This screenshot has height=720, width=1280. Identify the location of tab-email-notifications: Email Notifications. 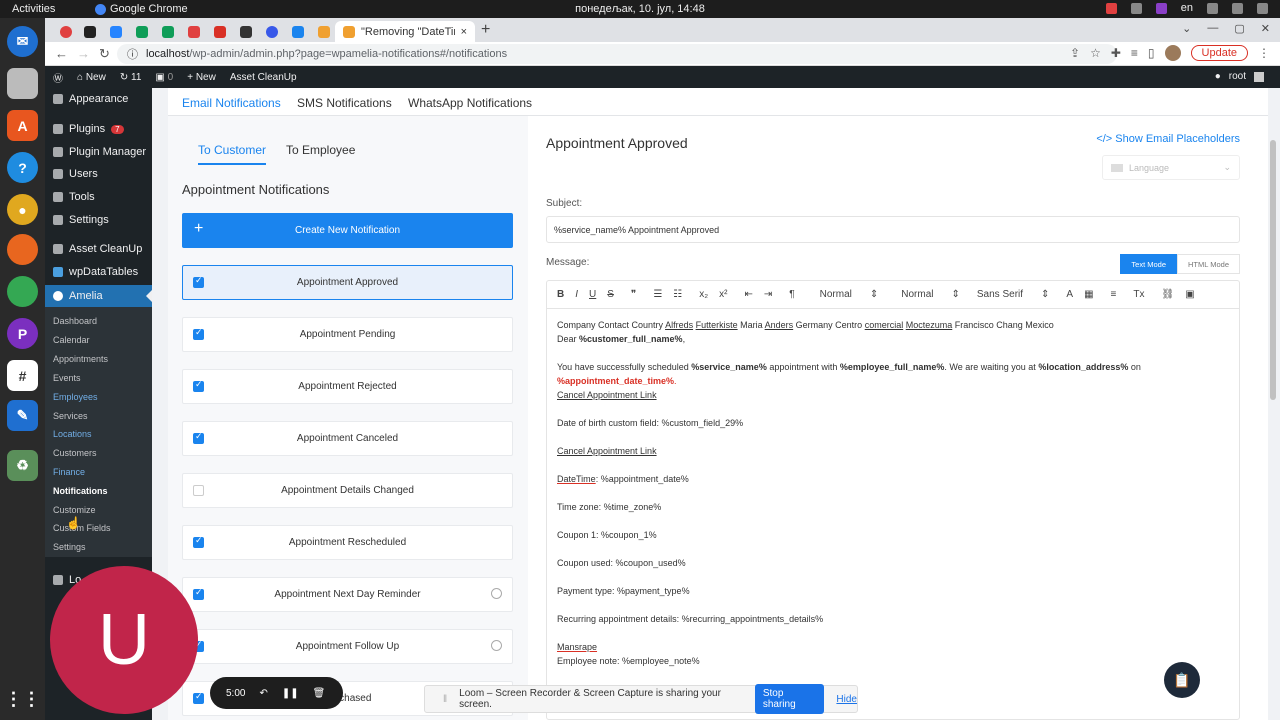
(231, 107).